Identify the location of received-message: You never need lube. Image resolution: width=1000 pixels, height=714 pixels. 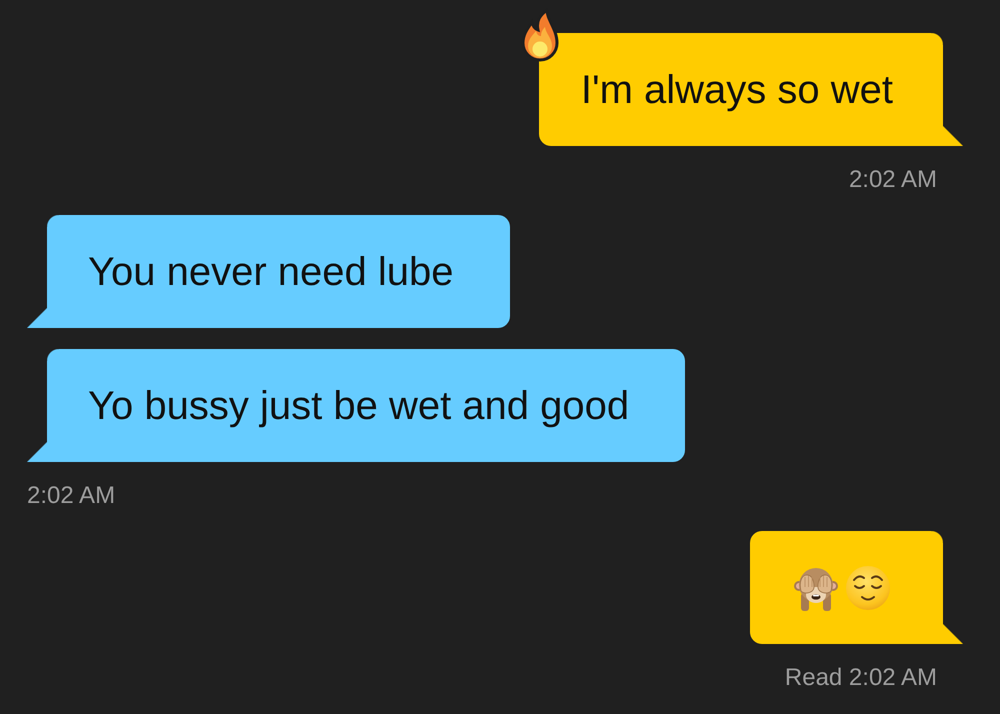
(268, 271).